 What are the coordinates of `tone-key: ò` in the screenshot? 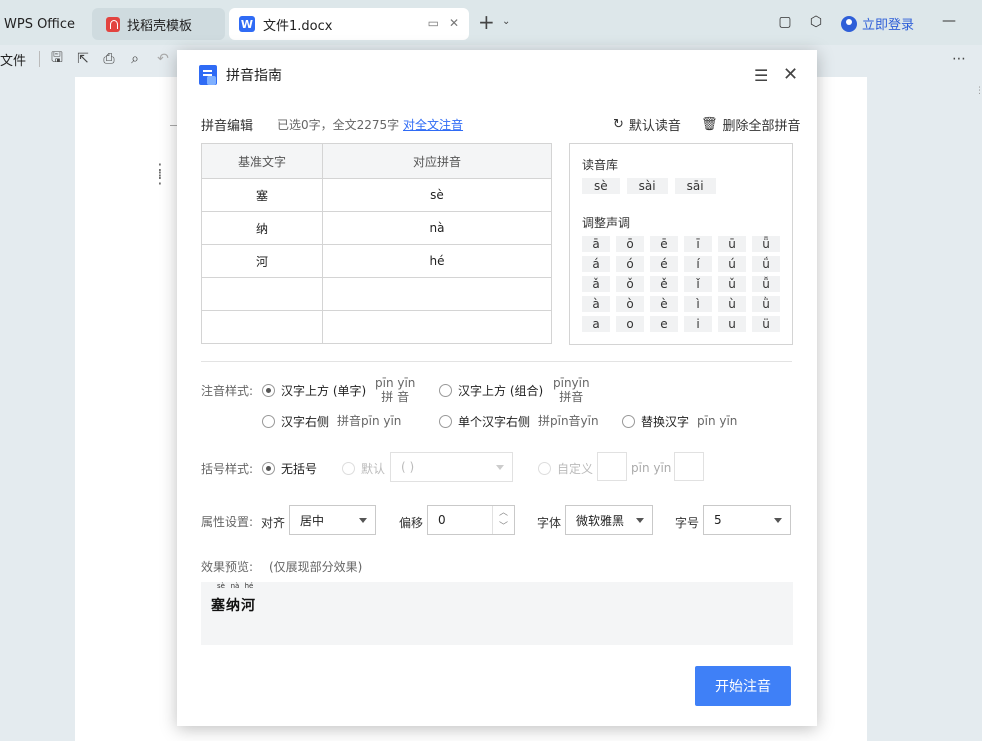 It's located at (630, 304).